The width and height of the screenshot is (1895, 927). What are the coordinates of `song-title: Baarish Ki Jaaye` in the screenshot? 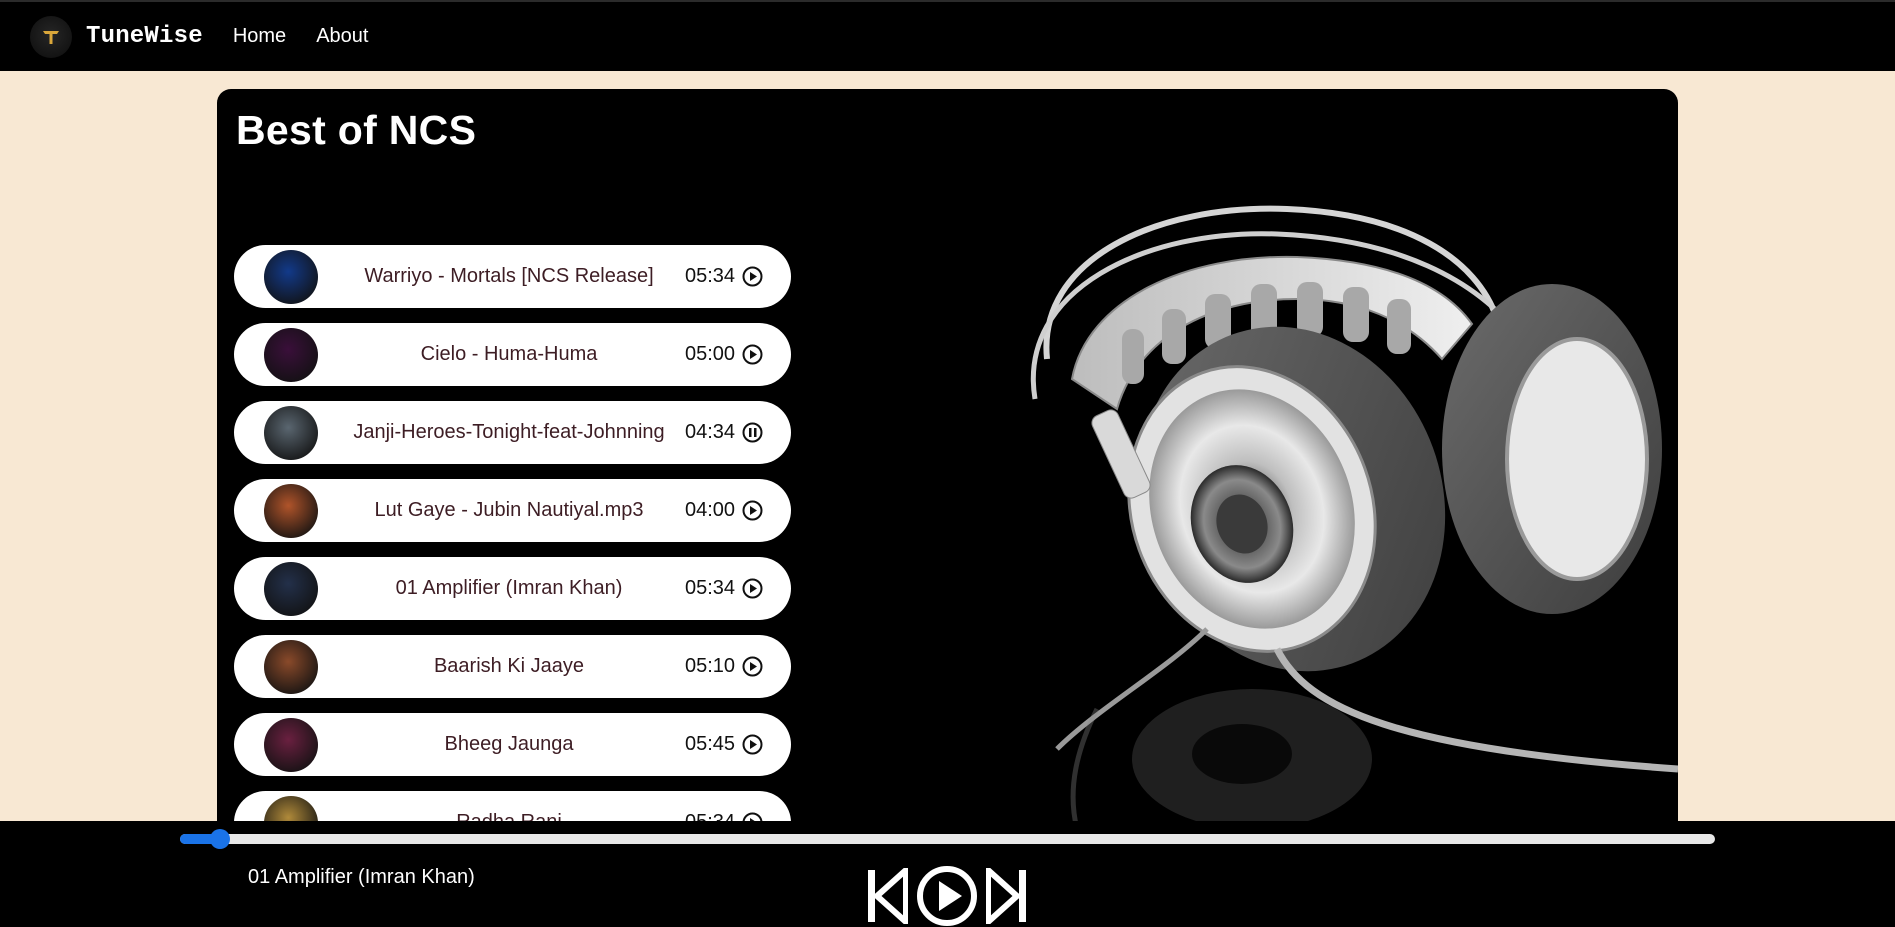 It's located at (509, 666).